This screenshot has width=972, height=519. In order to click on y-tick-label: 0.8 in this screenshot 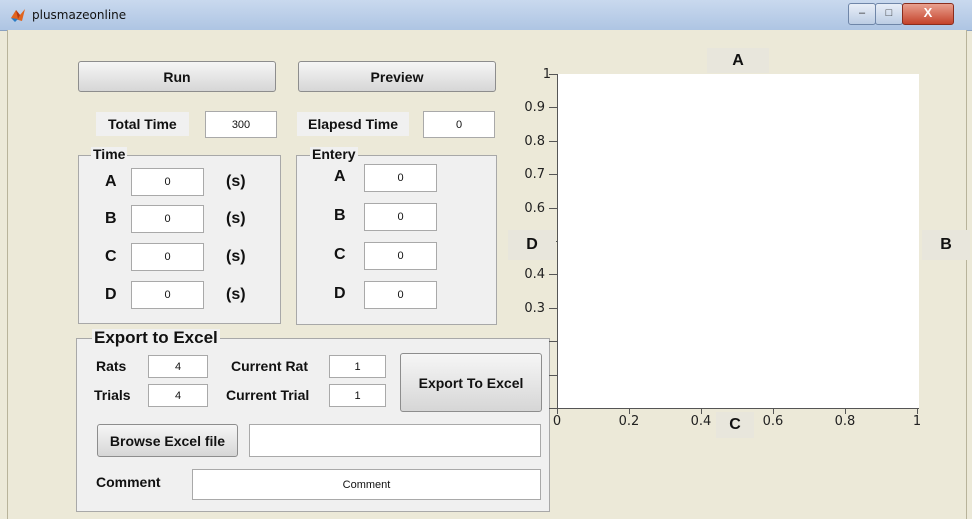, I will do `click(534, 141)`.